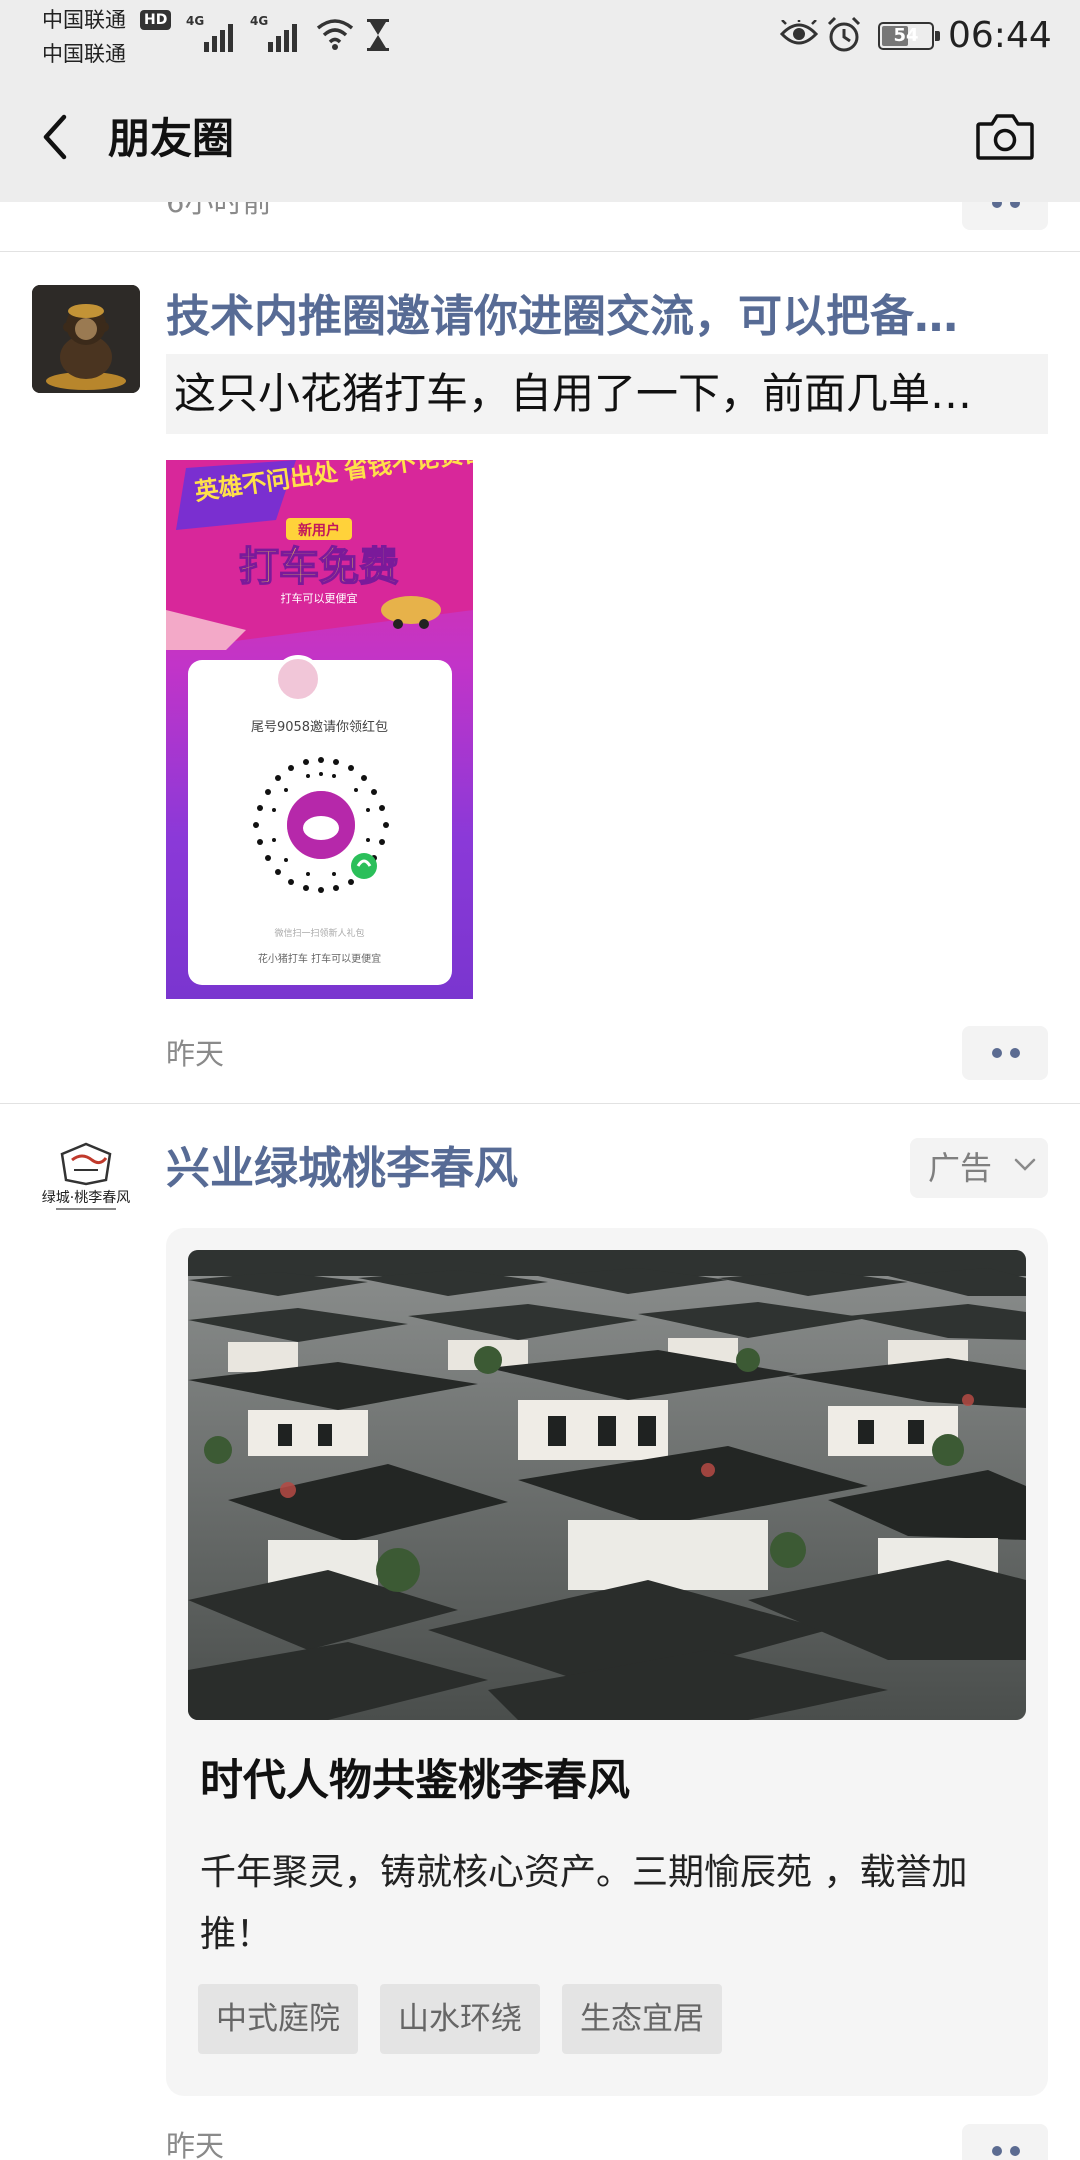 The height and width of the screenshot is (2160, 1080). What do you see at coordinates (844, 34) in the screenshot?
I see `alarm-icon` at bounding box center [844, 34].